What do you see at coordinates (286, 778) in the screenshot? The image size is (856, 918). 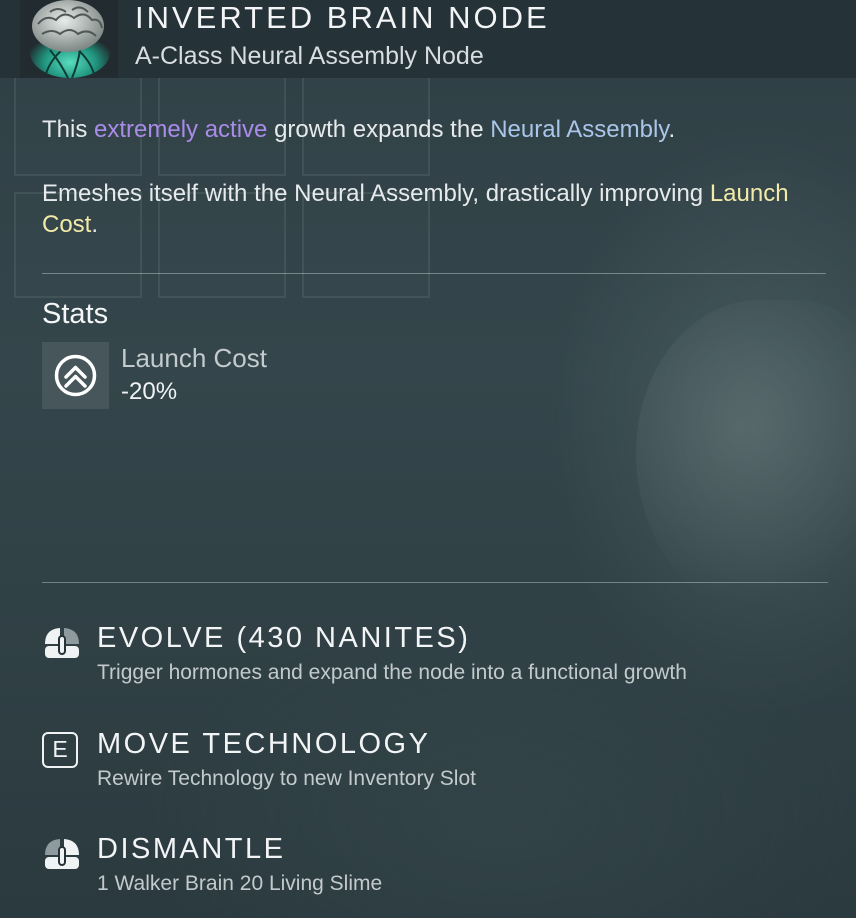 I see `move-technology-action-description: Rewire Technology to new Inventory Slot` at bounding box center [286, 778].